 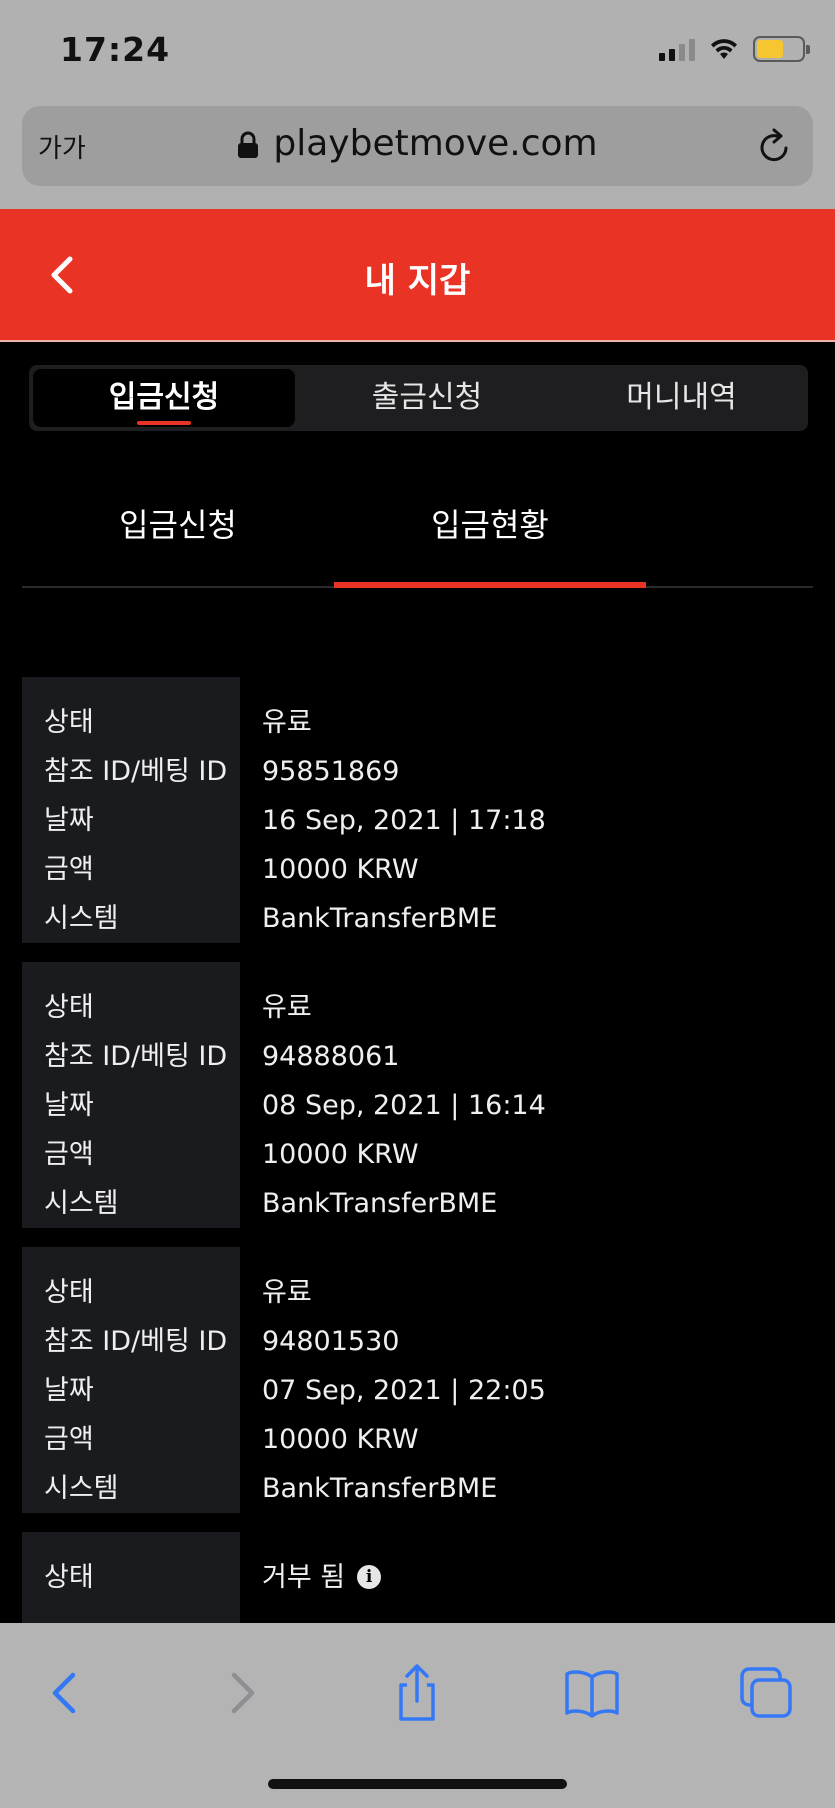 I want to click on value-ref-id: 94888061, so click(x=331, y=1056).